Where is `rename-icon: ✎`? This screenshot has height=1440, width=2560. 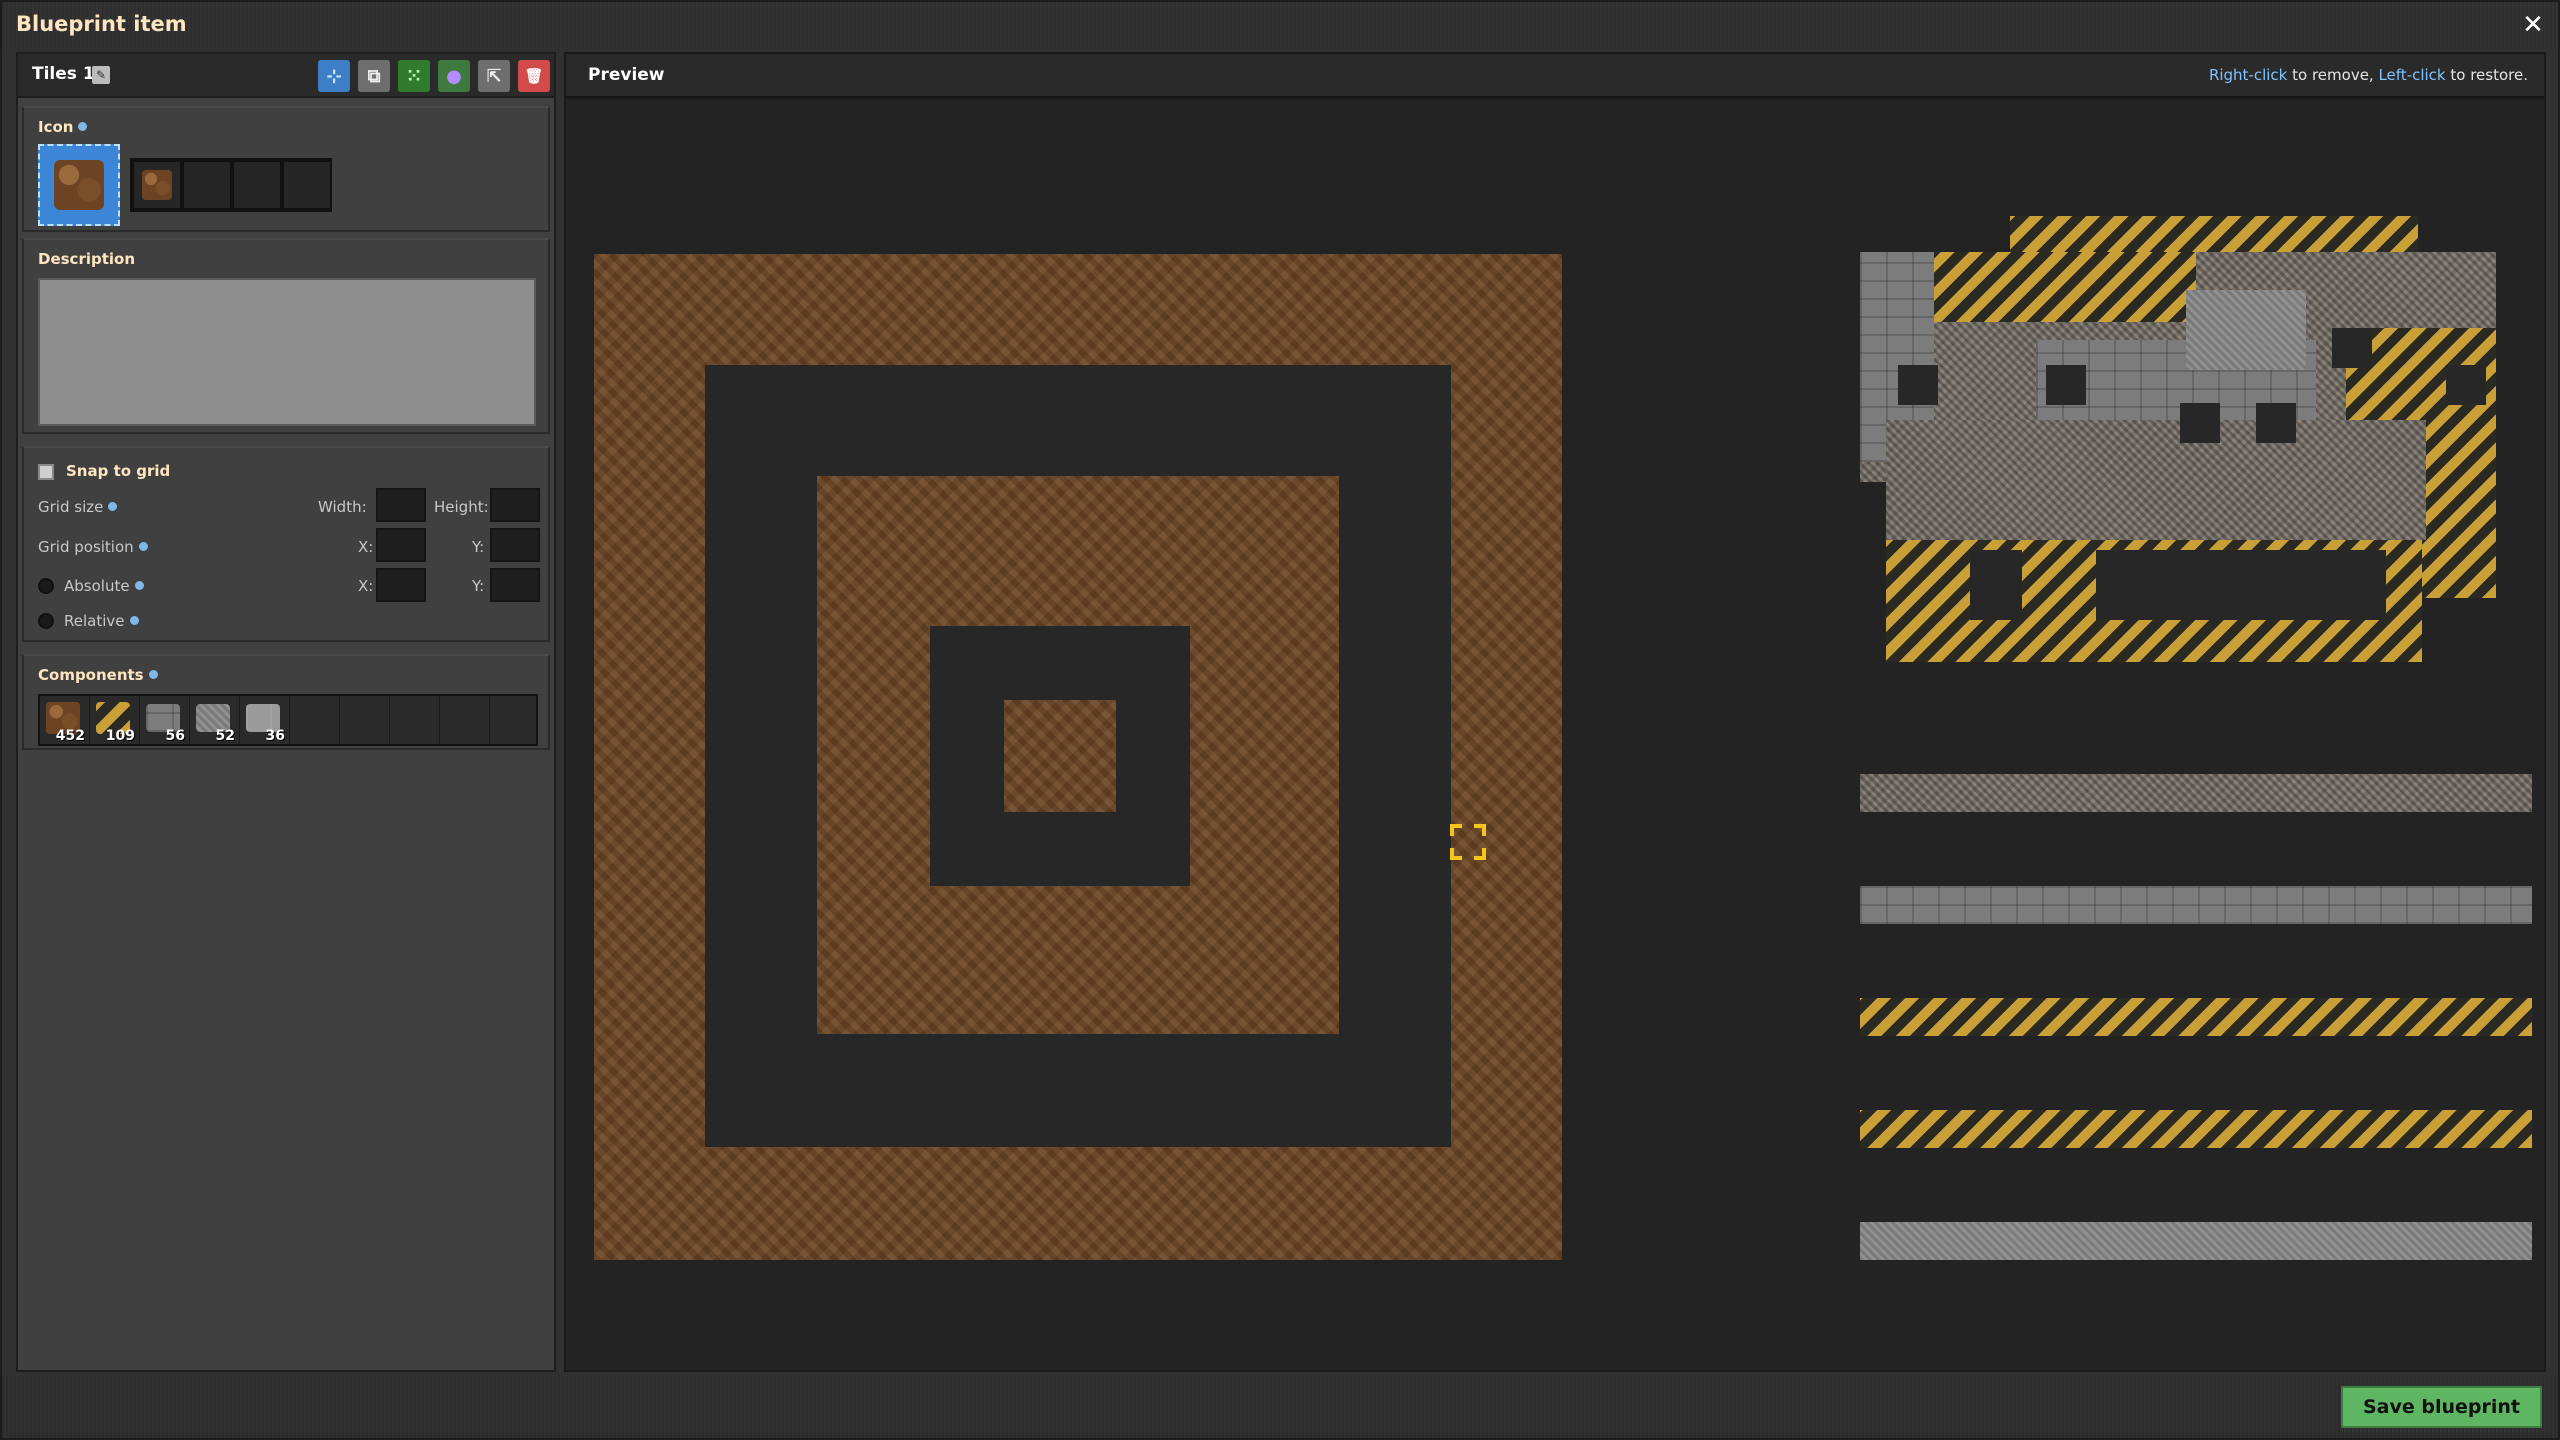 rename-icon: ✎ is located at coordinates (101, 75).